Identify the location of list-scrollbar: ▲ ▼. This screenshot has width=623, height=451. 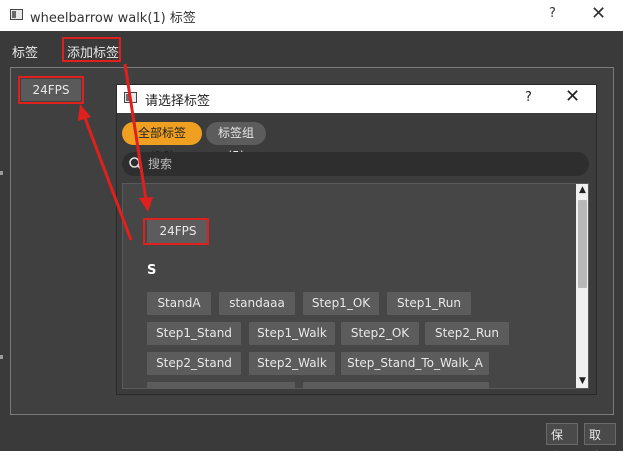
(582, 286).